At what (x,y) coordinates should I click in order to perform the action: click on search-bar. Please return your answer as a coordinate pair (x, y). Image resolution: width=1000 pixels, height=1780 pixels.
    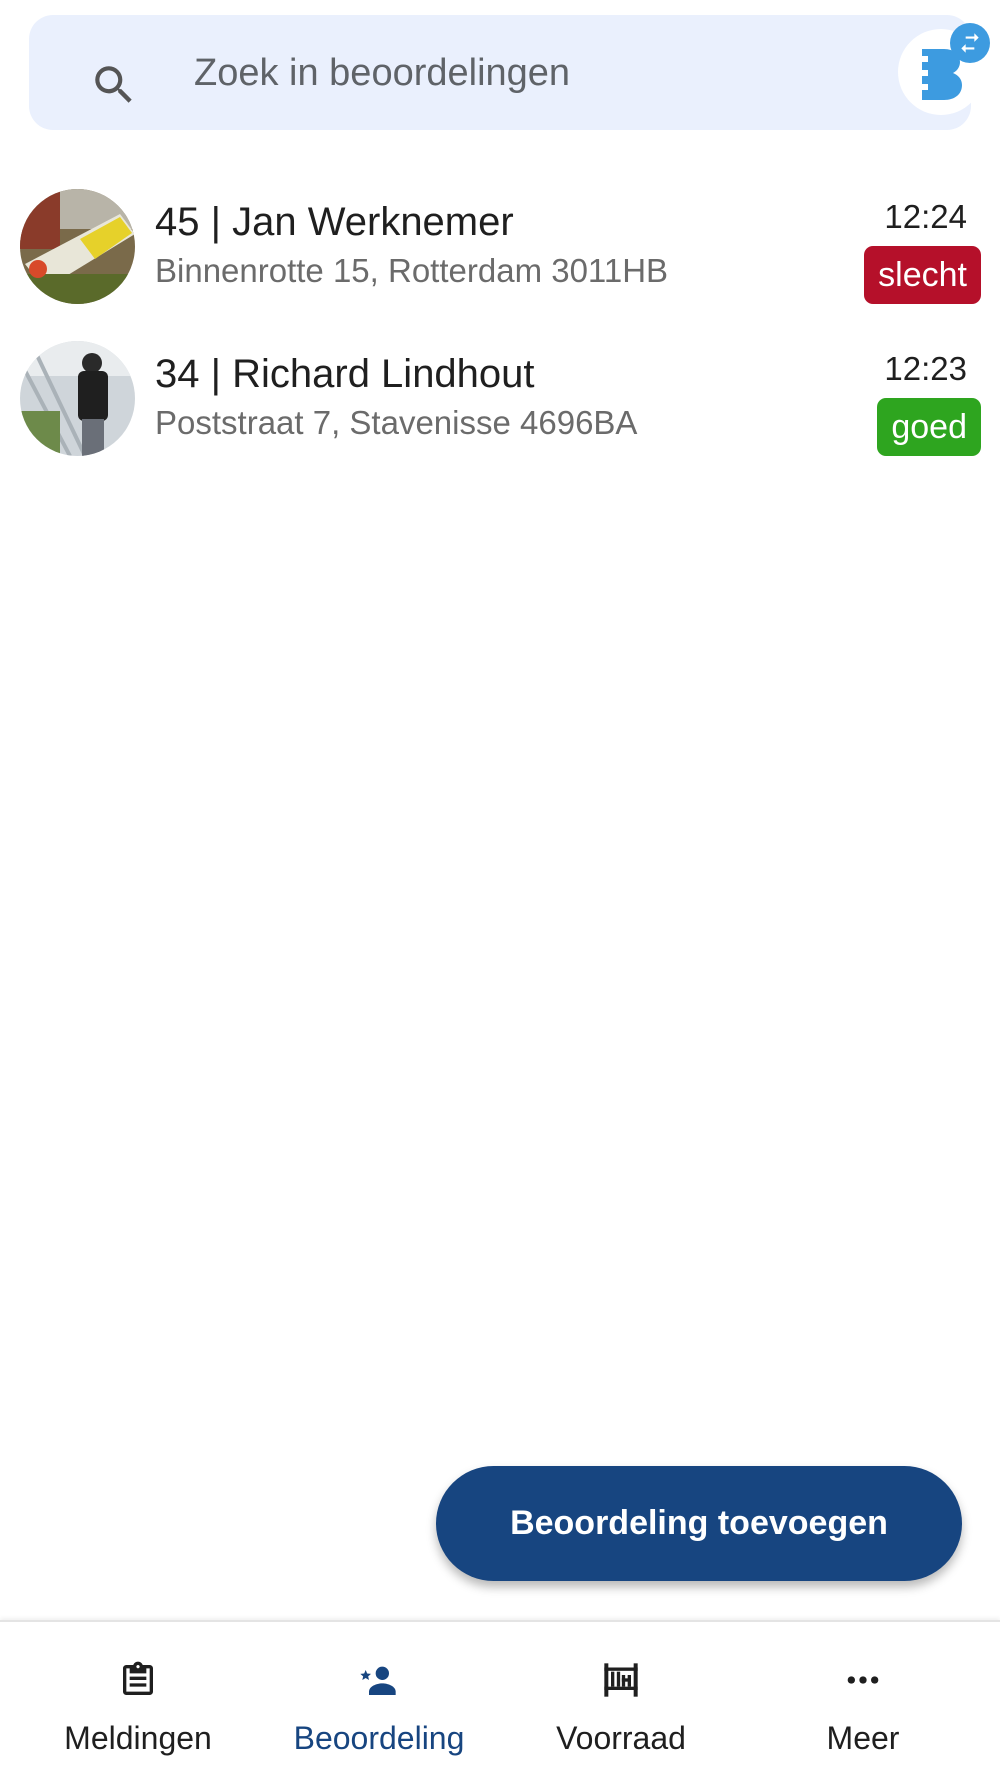
    Looking at the image, I should click on (509, 72).